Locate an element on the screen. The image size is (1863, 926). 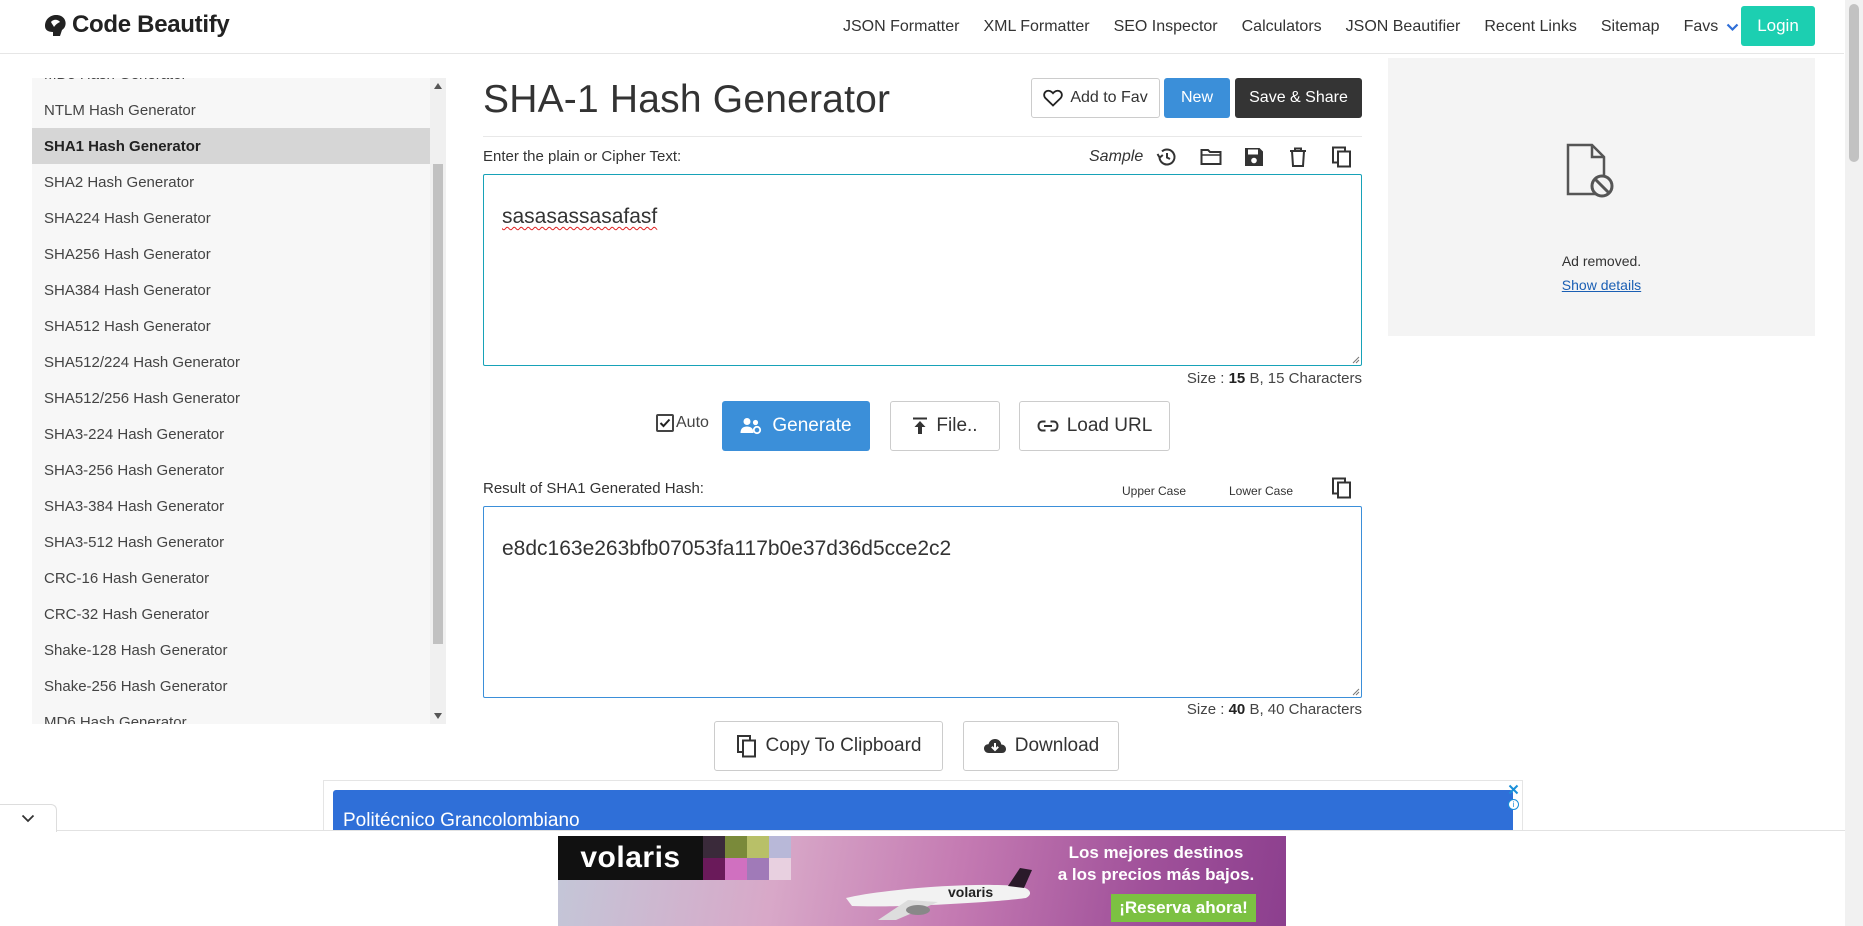
airplane-image: volaris is located at coordinates (939, 894).